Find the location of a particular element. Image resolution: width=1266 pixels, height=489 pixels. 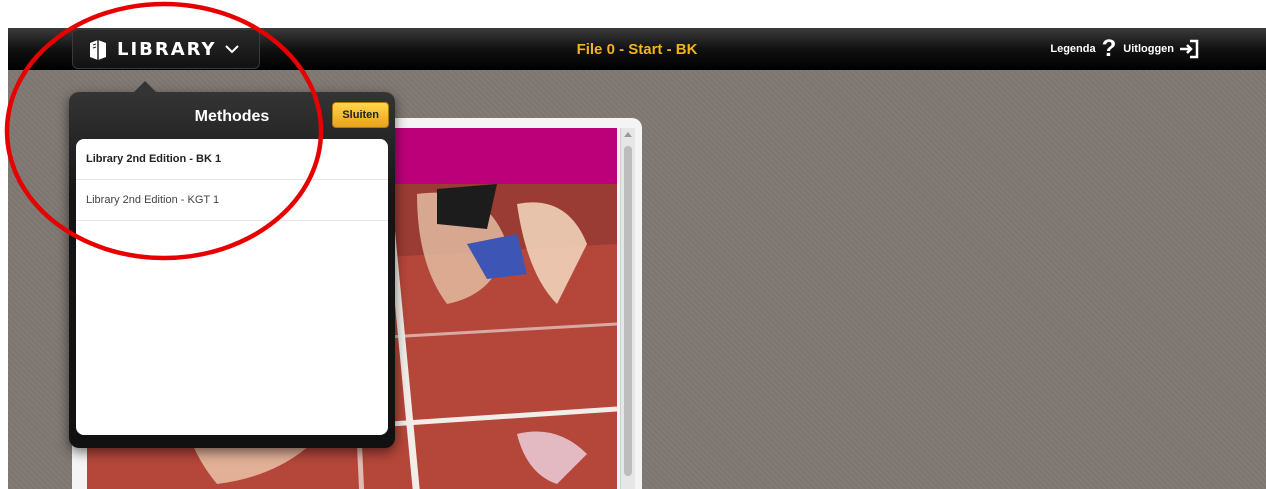

close-button: Sluiten is located at coordinates (360, 115).